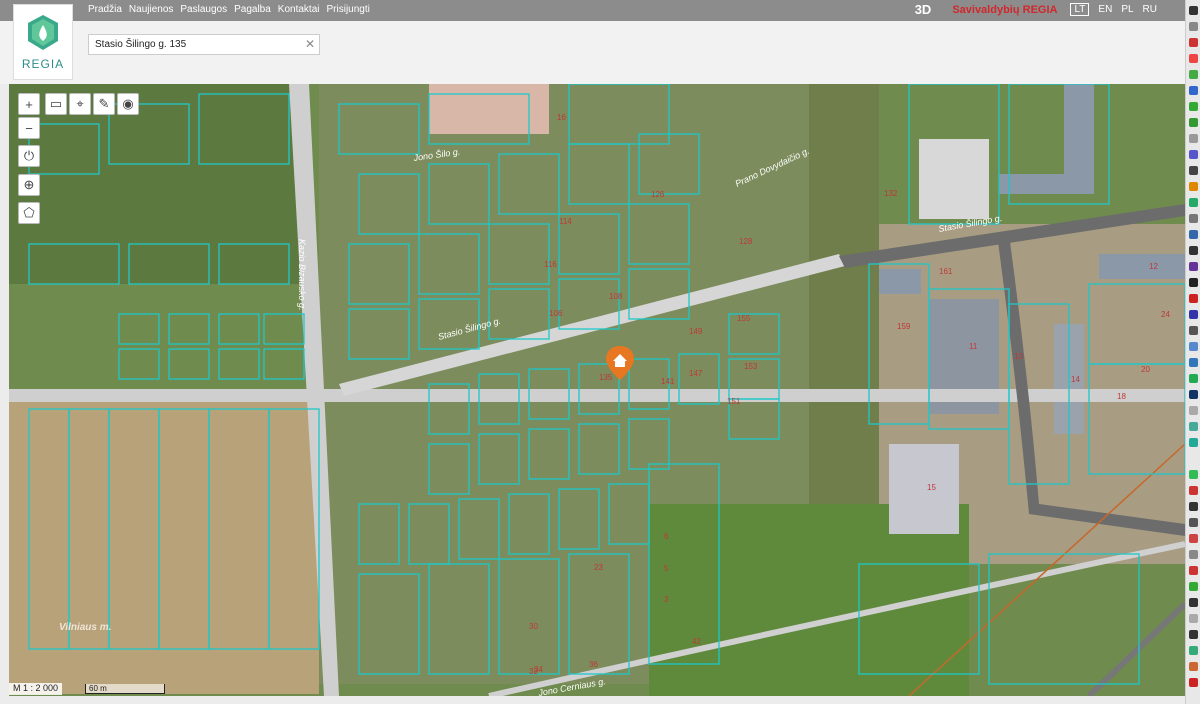  What do you see at coordinates (1150, 9) in the screenshot?
I see `lang-ru: RU` at bounding box center [1150, 9].